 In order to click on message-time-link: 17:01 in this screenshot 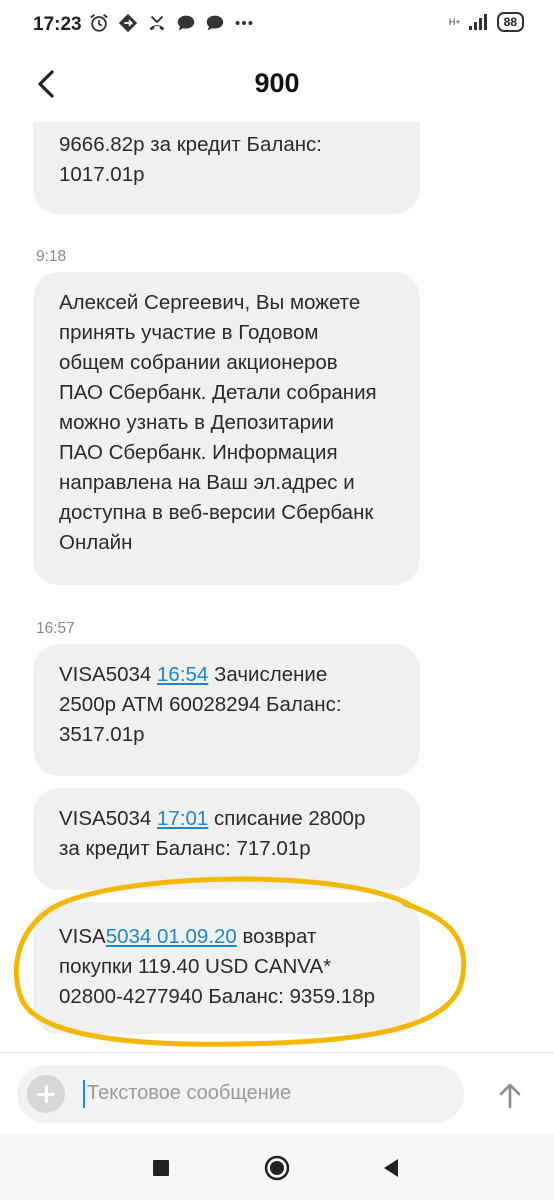, I will do `click(182, 818)`.